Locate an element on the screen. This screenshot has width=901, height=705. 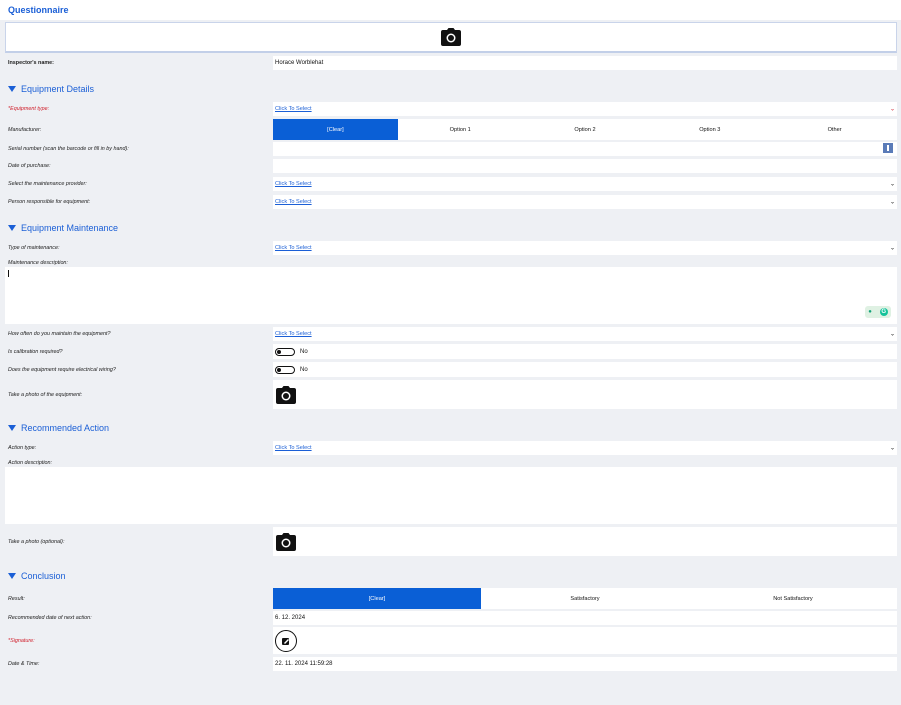
equipment-type-value: Click To Select is located at coordinates (293, 109).